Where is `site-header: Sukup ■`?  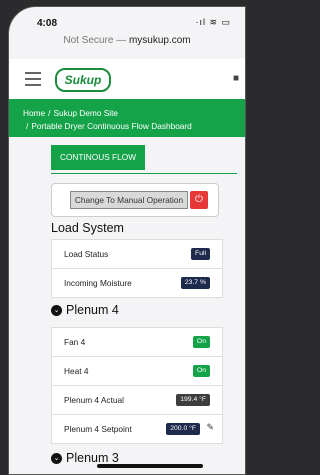 site-header: Sukup ■ is located at coordinates (127, 79).